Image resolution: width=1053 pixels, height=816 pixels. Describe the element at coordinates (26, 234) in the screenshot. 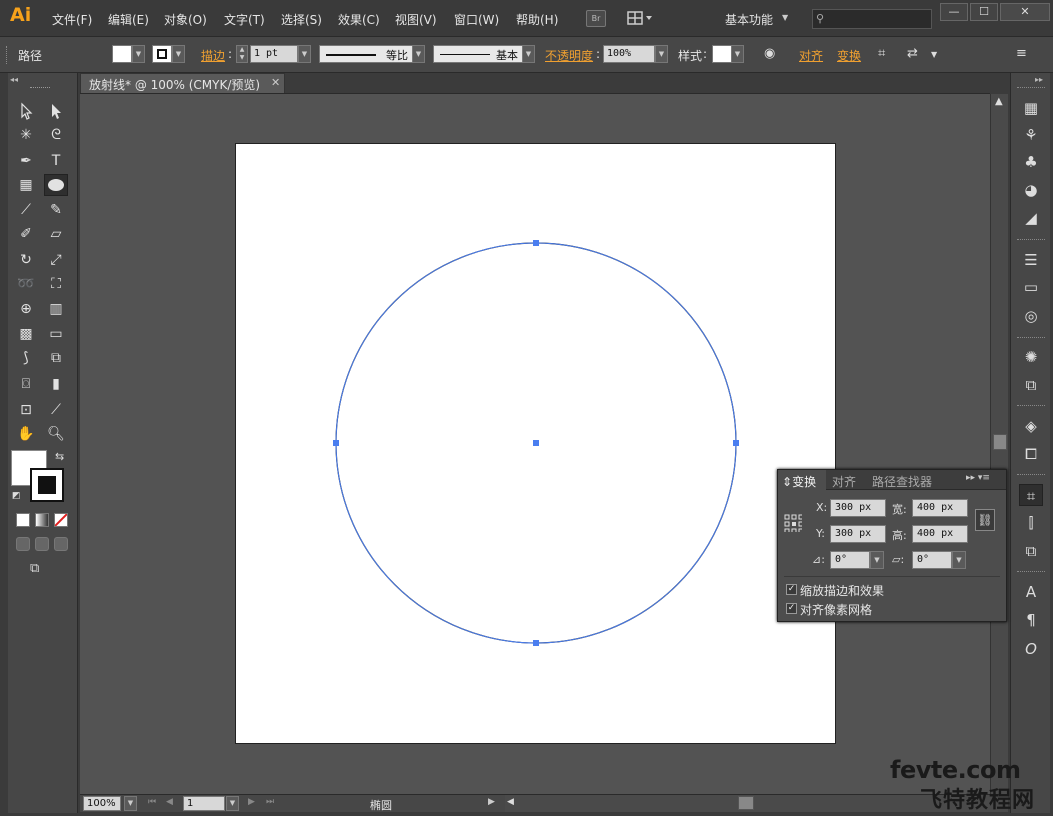

I see `blob-brush-tool-icon: ✐` at that location.